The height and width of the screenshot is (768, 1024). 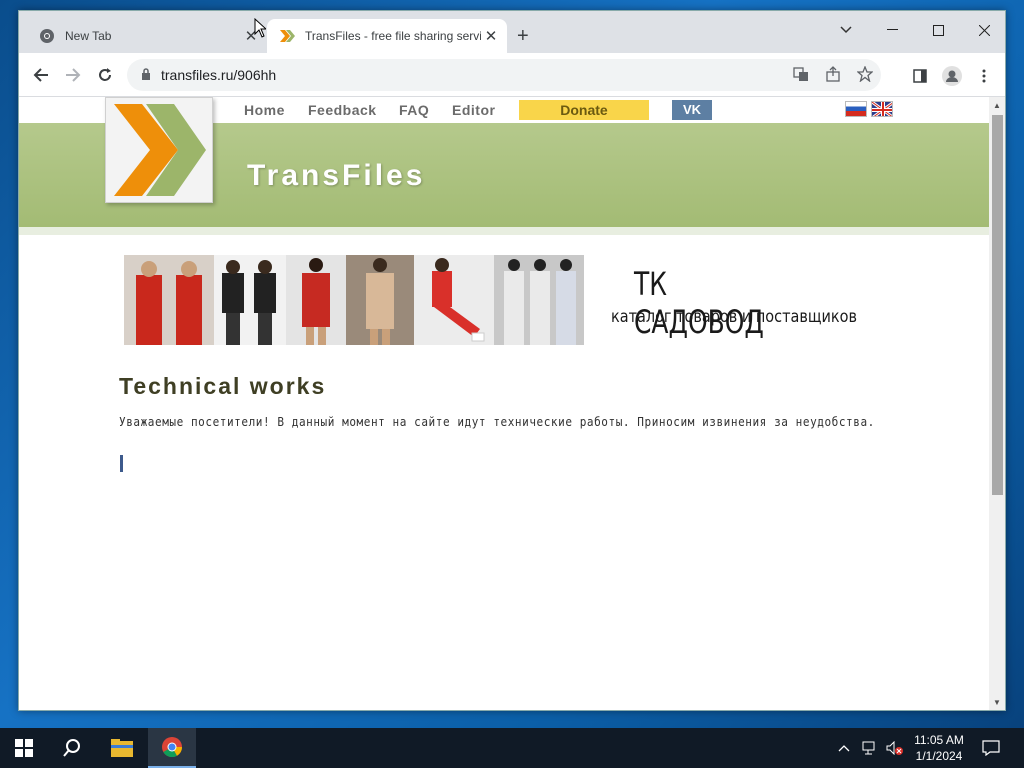 What do you see at coordinates (833, 75) in the screenshot?
I see `share-icon` at bounding box center [833, 75].